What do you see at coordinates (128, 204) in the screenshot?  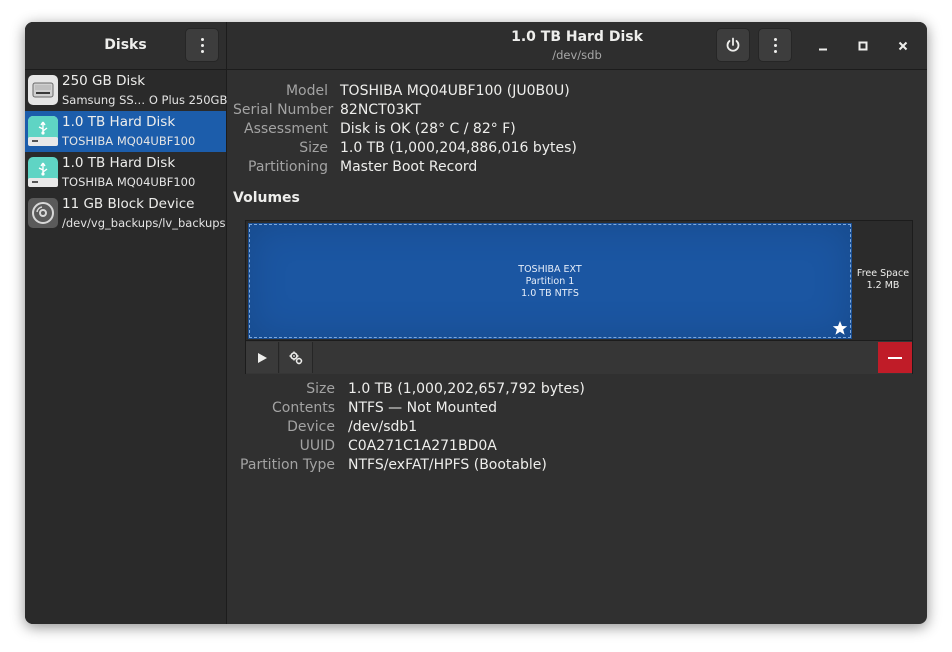 I see `disk-name: 11 GB Block Device` at bounding box center [128, 204].